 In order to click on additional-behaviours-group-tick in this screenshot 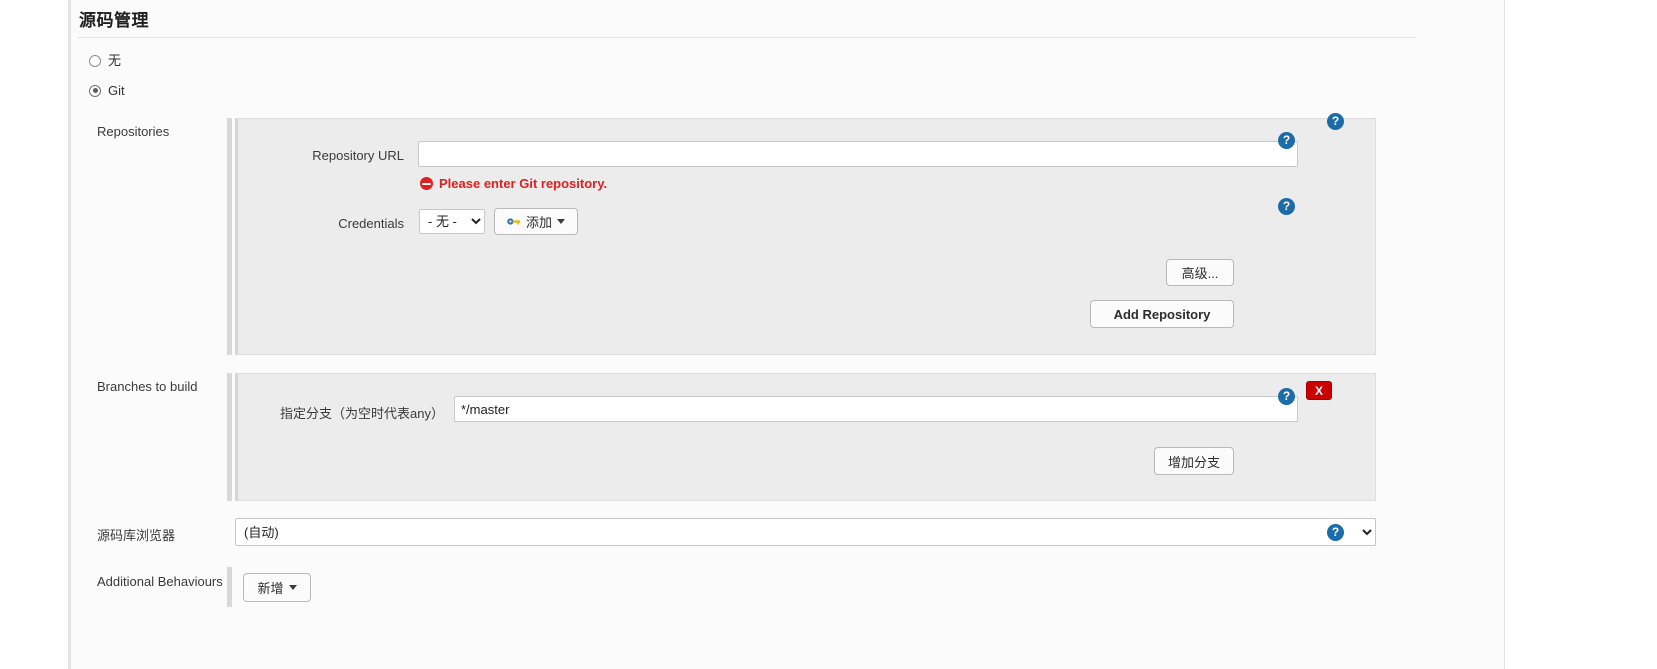, I will do `click(229, 587)`.